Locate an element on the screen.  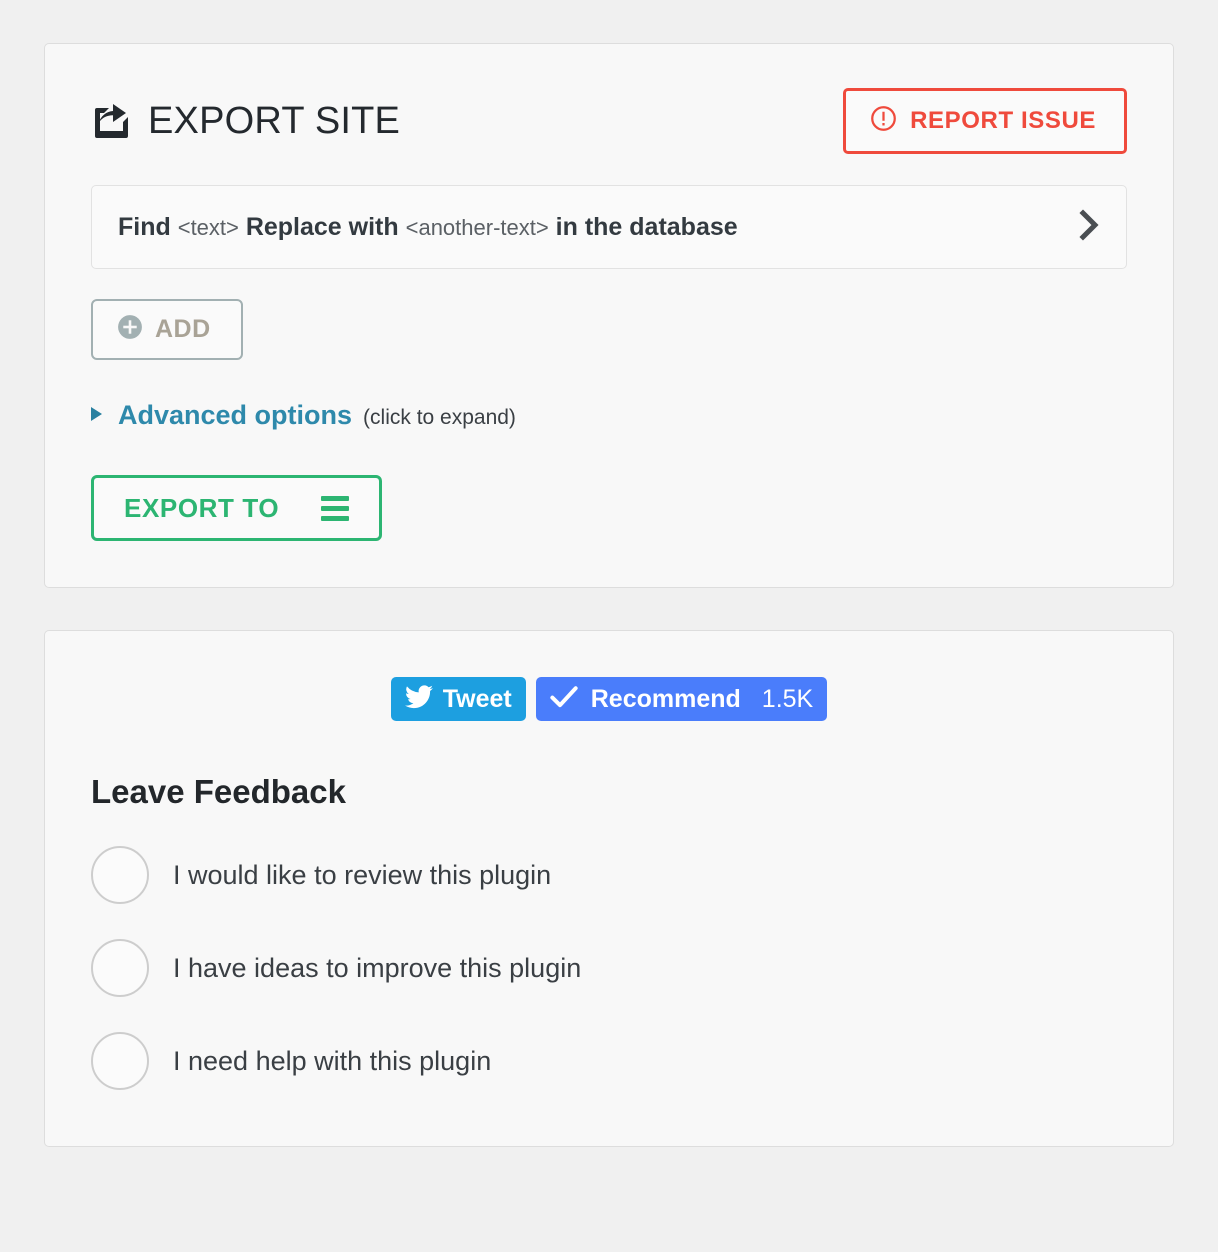
advanced-options-link: Advanced options is located at coordinates (235, 415).